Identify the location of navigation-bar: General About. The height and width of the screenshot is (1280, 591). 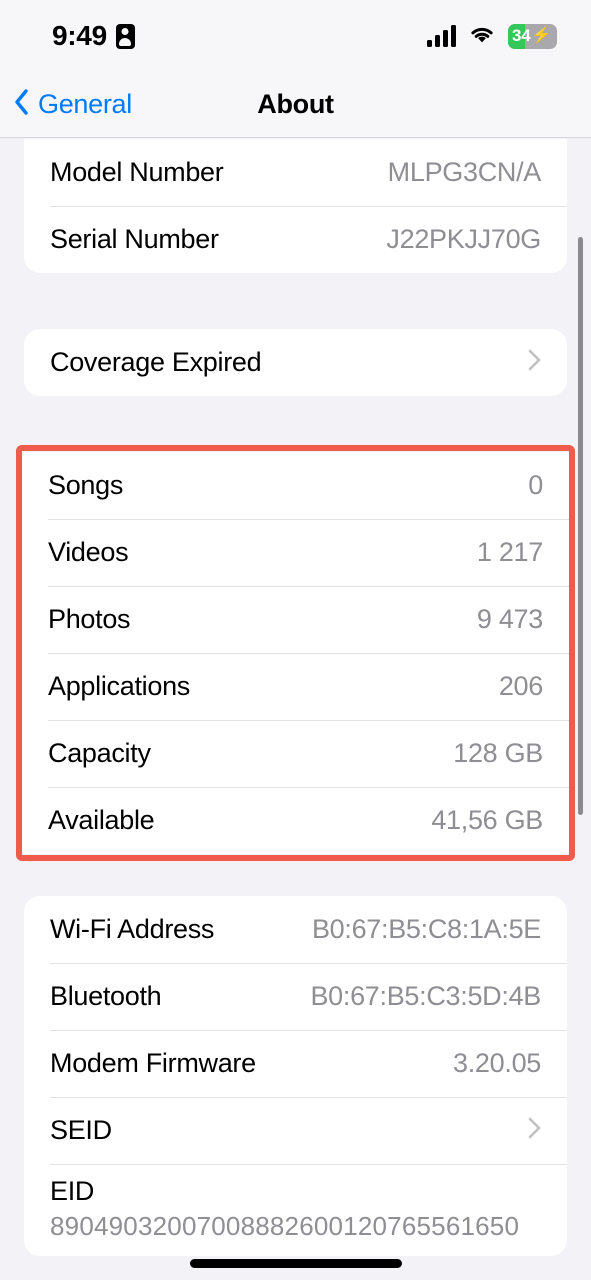
(295, 105).